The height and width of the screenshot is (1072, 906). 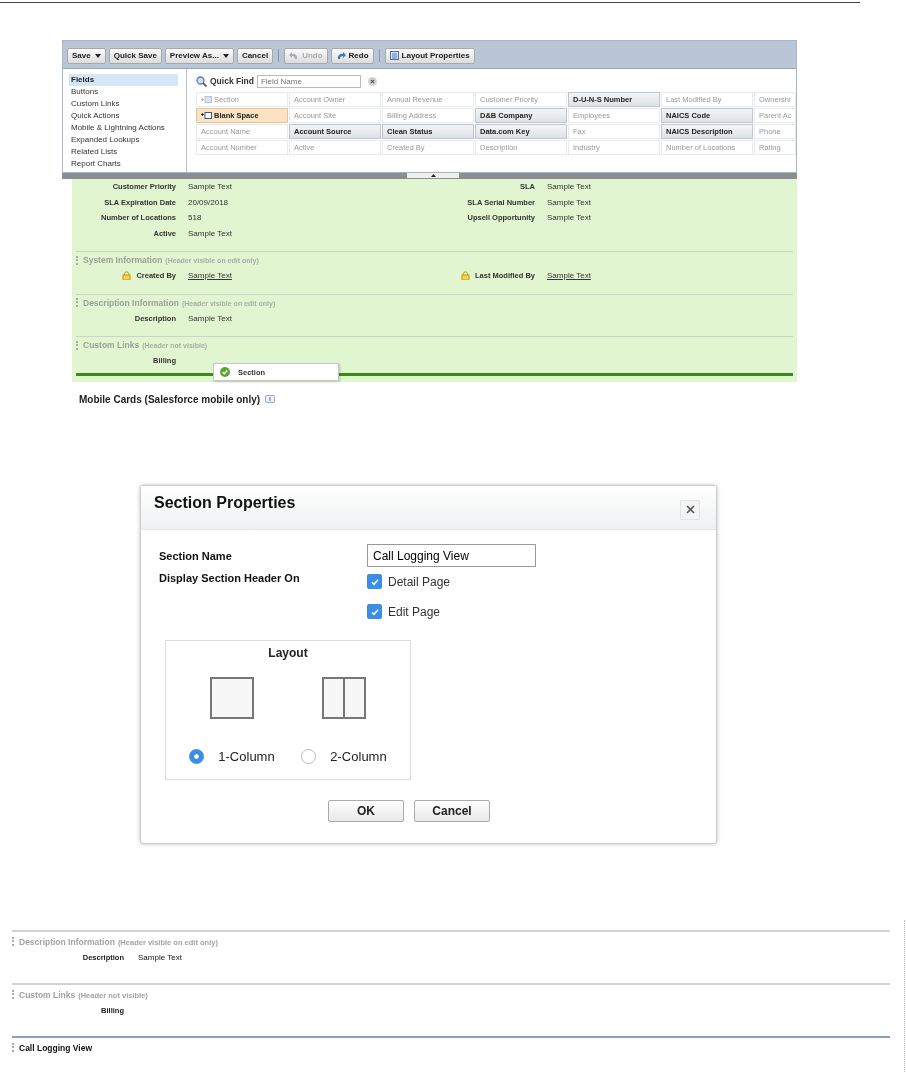 I want to click on category-item: Report Charts, so click(x=127, y=164).